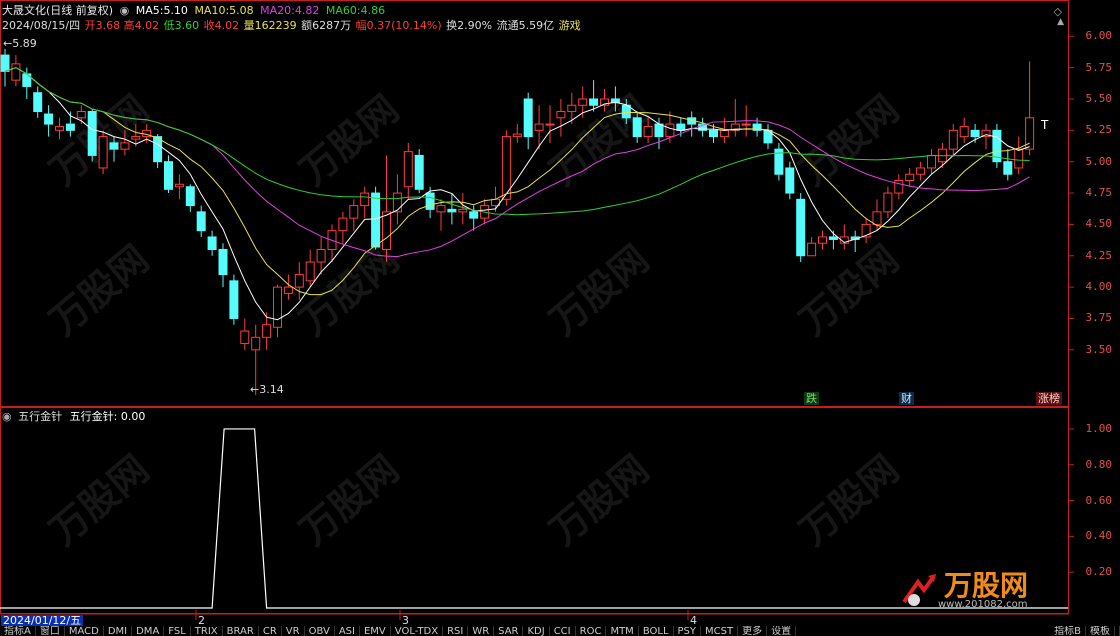  I want to click on indicator-tab: VR, so click(293, 631).